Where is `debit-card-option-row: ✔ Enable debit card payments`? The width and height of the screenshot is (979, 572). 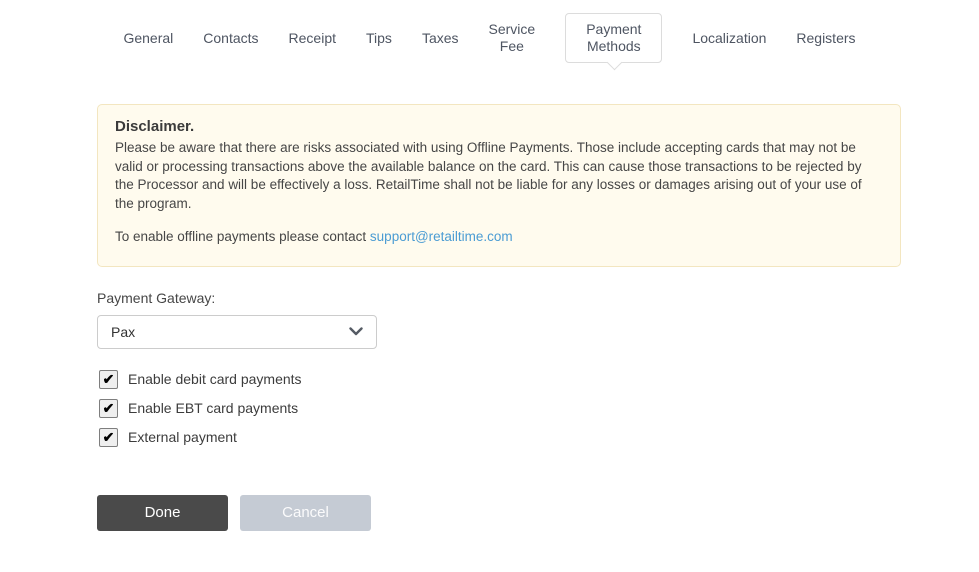
debit-card-option-row: ✔ Enable debit card payments is located at coordinates (539, 379).